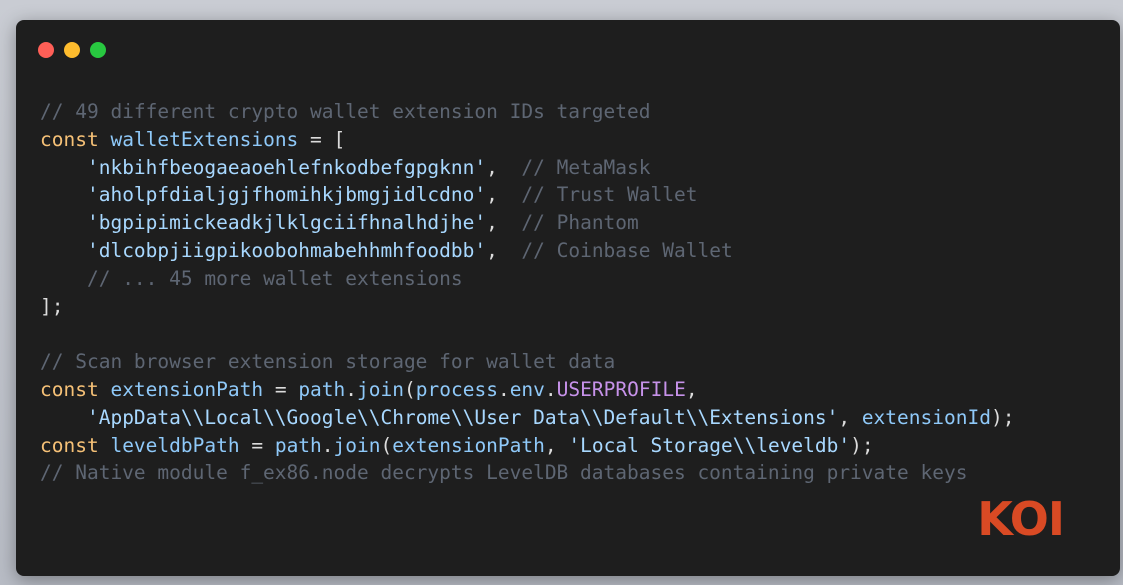  I want to click on minimize-button, so click(72, 50).